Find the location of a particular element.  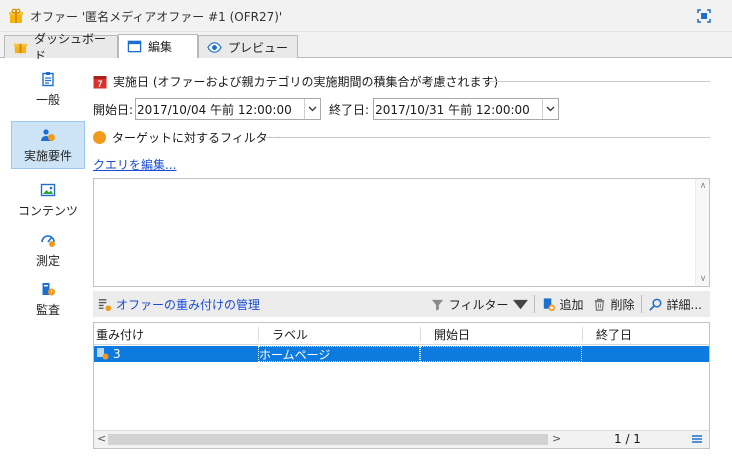

start-date-value: 2017/10/04 午前 12:00:00 is located at coordinates (214, 109).